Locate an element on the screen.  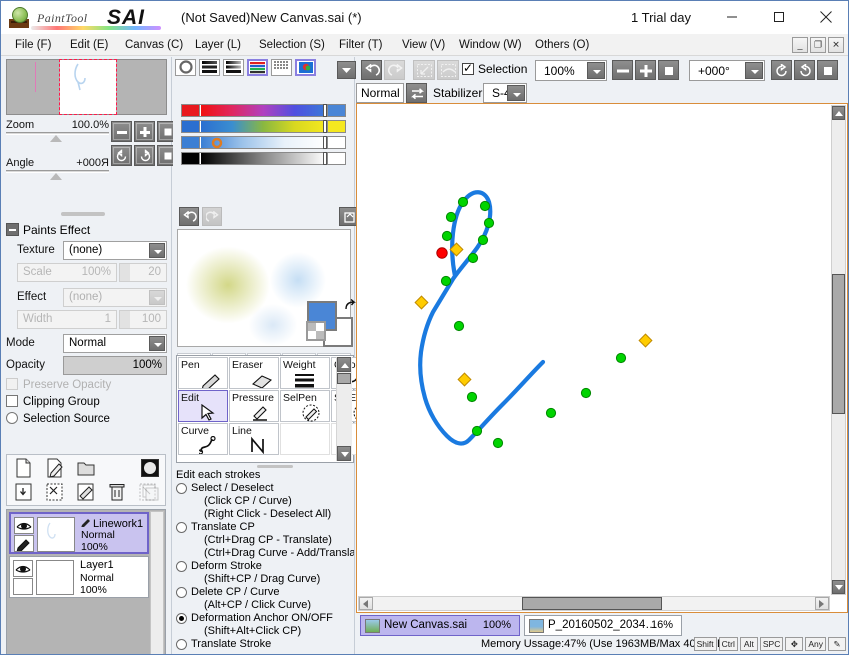
navigator-zoom-slider-group: Zoom 100.0% is located at coordinates (57, 130).